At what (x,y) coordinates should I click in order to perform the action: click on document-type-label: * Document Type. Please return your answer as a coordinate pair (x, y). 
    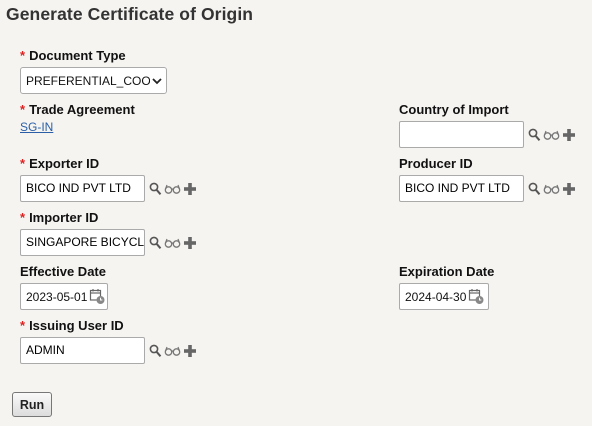
    Looking at the image, I should click on (73, 55).